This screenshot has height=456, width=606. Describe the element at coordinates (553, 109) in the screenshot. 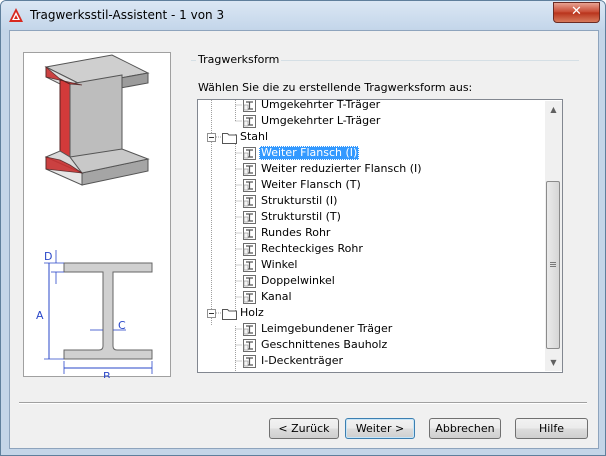

I see `scroll-up-arrow-icon: ▲` at that location.